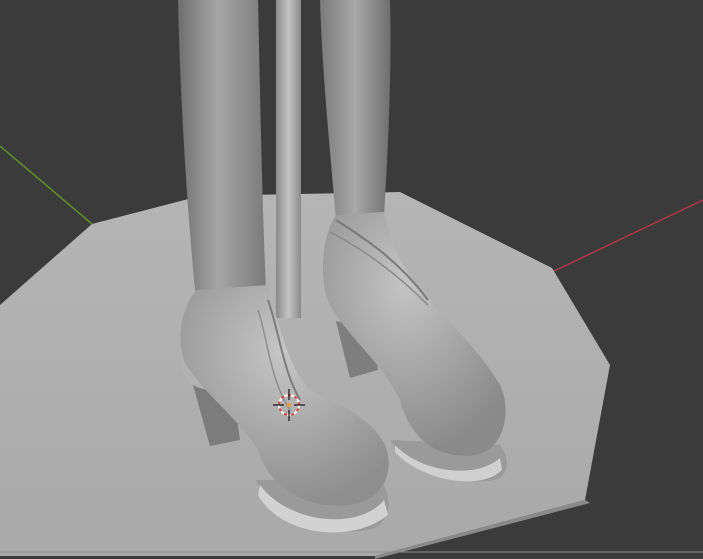 The image size is (703, 559). What do you see at coordinates (288, 159) in the screenshot?
I see `support-pole` at bounding box center [288, 159].